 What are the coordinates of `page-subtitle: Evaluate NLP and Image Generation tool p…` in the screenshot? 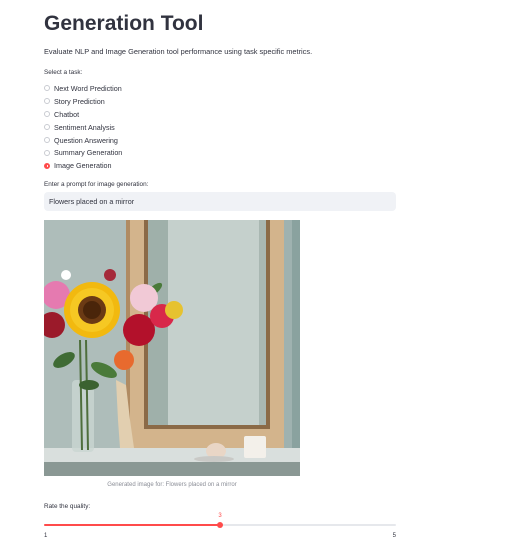 It's located at (178, 51).